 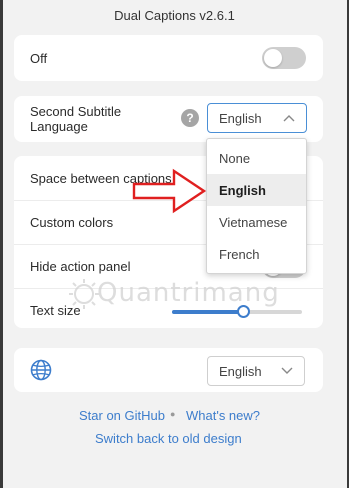 What do you see at coordinates (41, 370) in the screenshot?
I see `globe-icon` at bounding box center [41, 370].